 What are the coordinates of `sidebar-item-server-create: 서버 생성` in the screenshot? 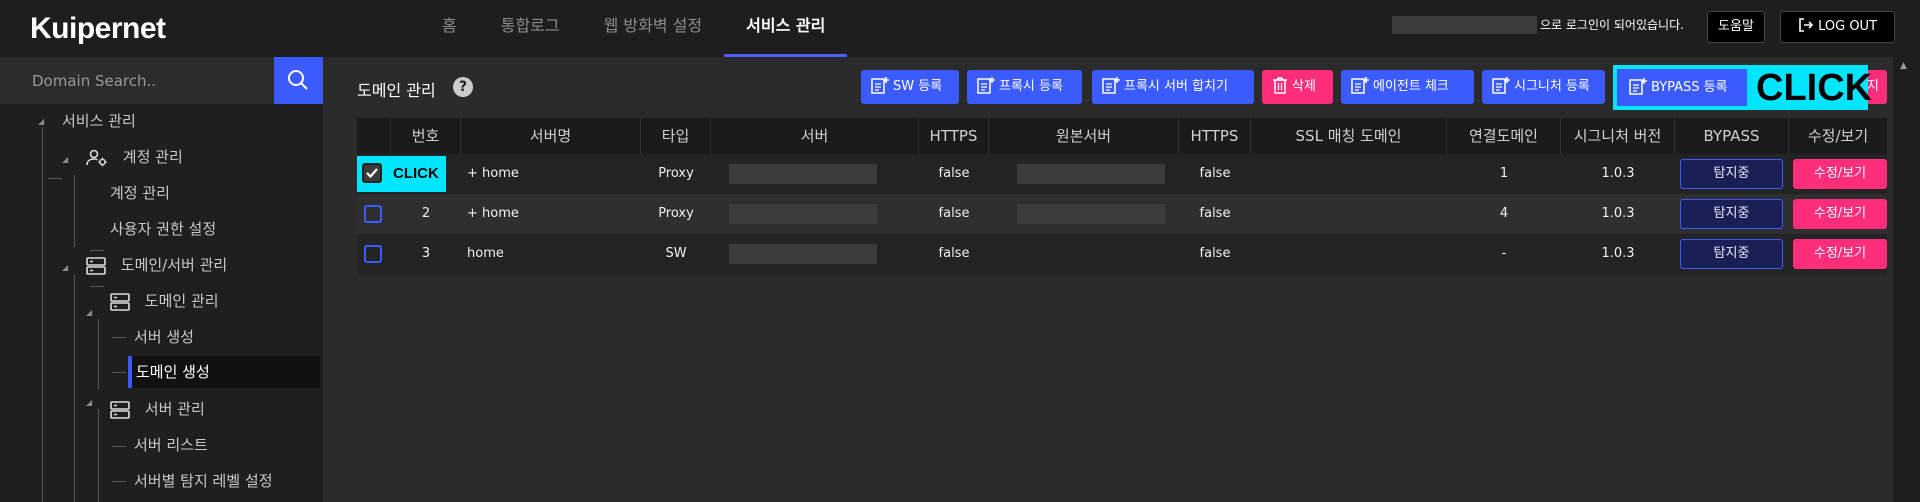 It's located at (164, 337).